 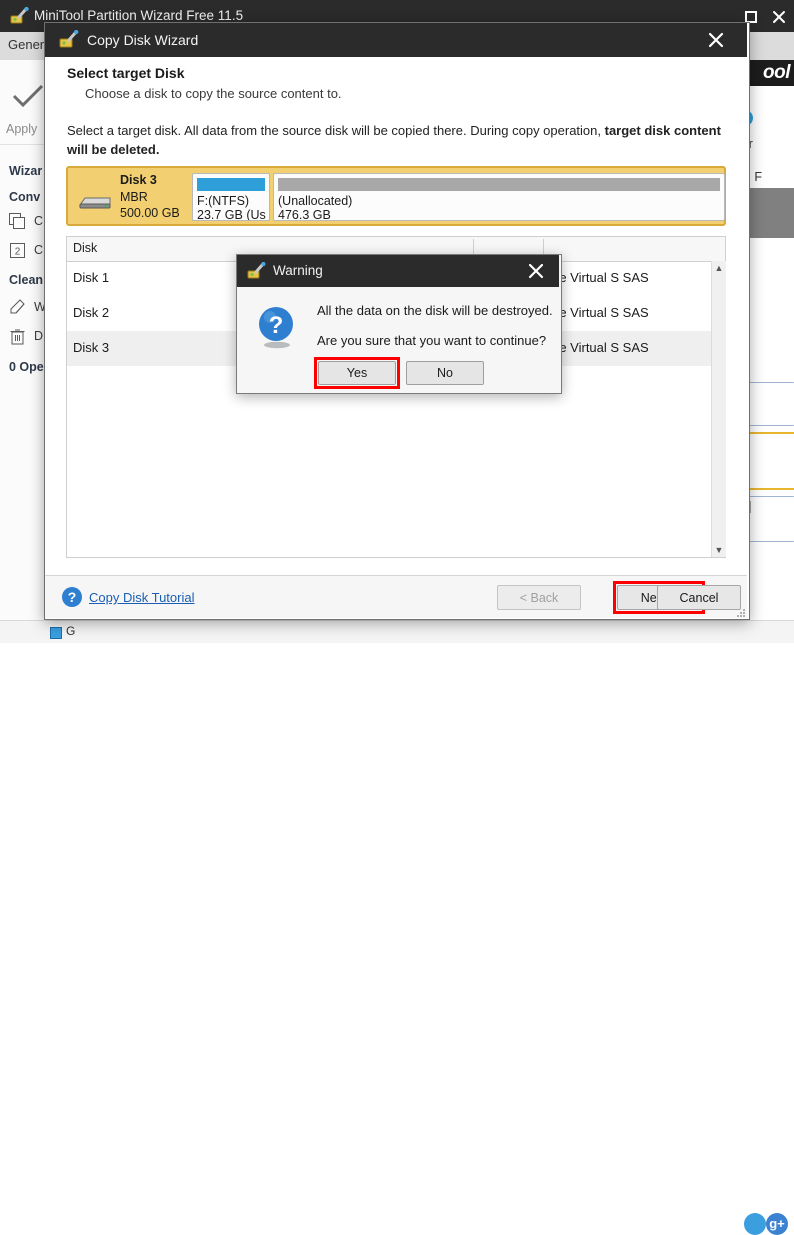 What do you see at coordinates (71, 631) in the screenshot?
I see `status-text: G` at bounding box center [71, 631].